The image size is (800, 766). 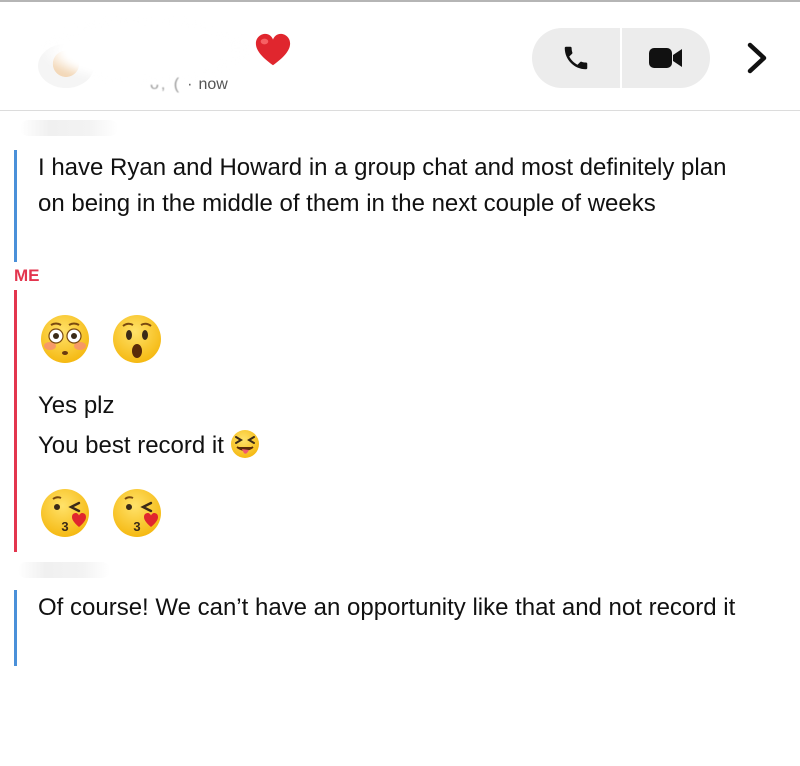 What do you see at coordinates (65, 339) in the screenshot?
I see `flushed-face-emoji-icon` at bounding box center [65, 339].